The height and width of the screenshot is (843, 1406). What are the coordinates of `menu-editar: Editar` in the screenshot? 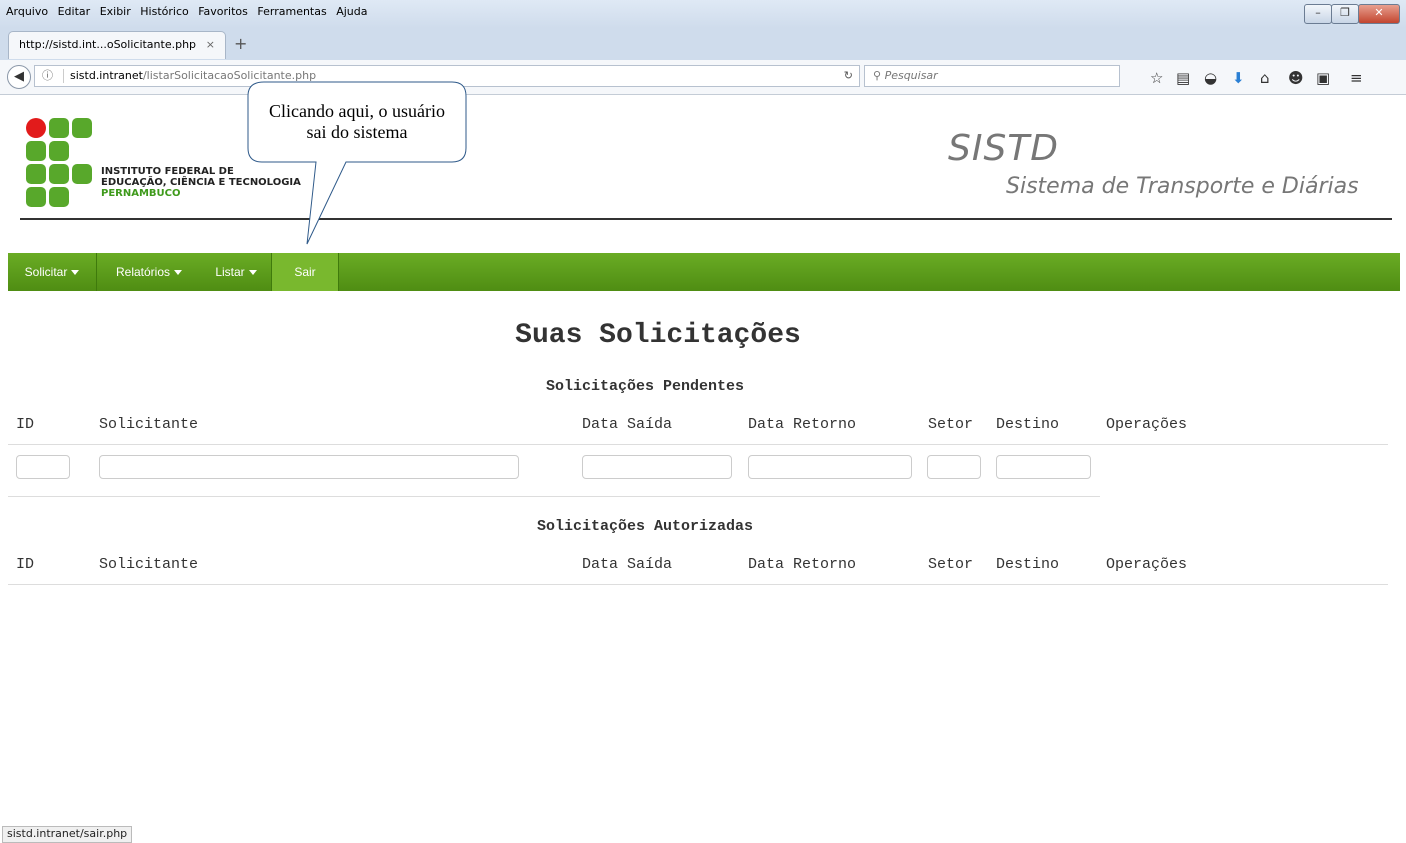 It's located at (74, 11).